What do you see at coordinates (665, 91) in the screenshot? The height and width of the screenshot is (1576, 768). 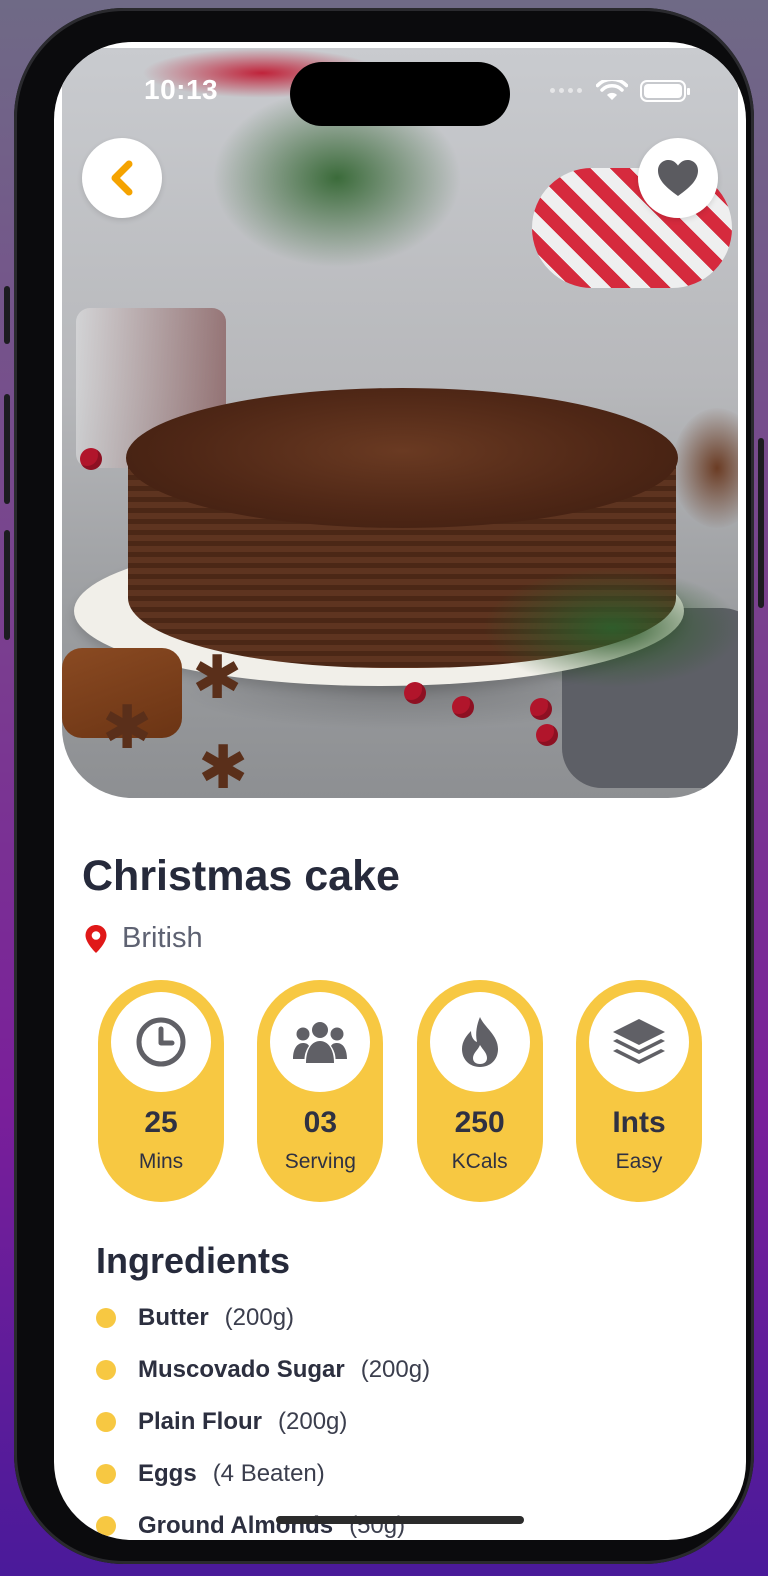 I see `battery-icon` at bounding box center [665, 91].